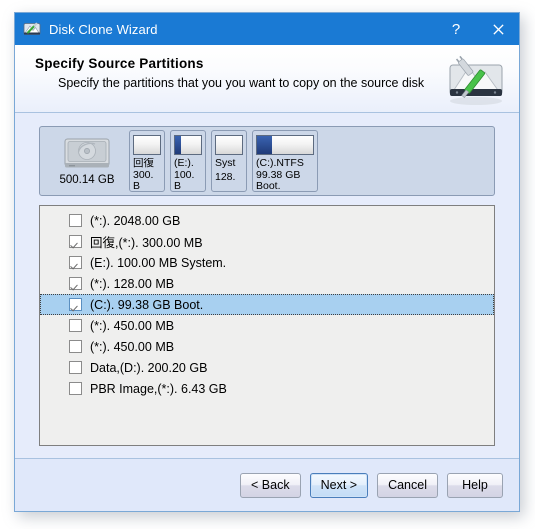  What do you see at coordinates (149, 367) in the screenshot?
I see `partition-row-label: Data,(D:). 200.20 GB` at bounding box center [149, 367].